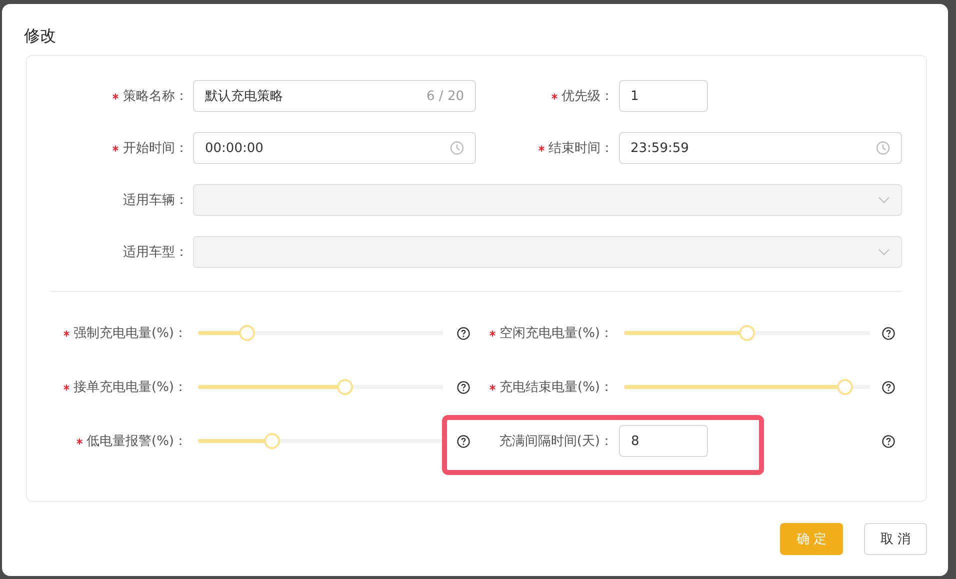 The height and width of the screenshot is (579, 956). I want to click on priority-field: 1, so click(663, 96).